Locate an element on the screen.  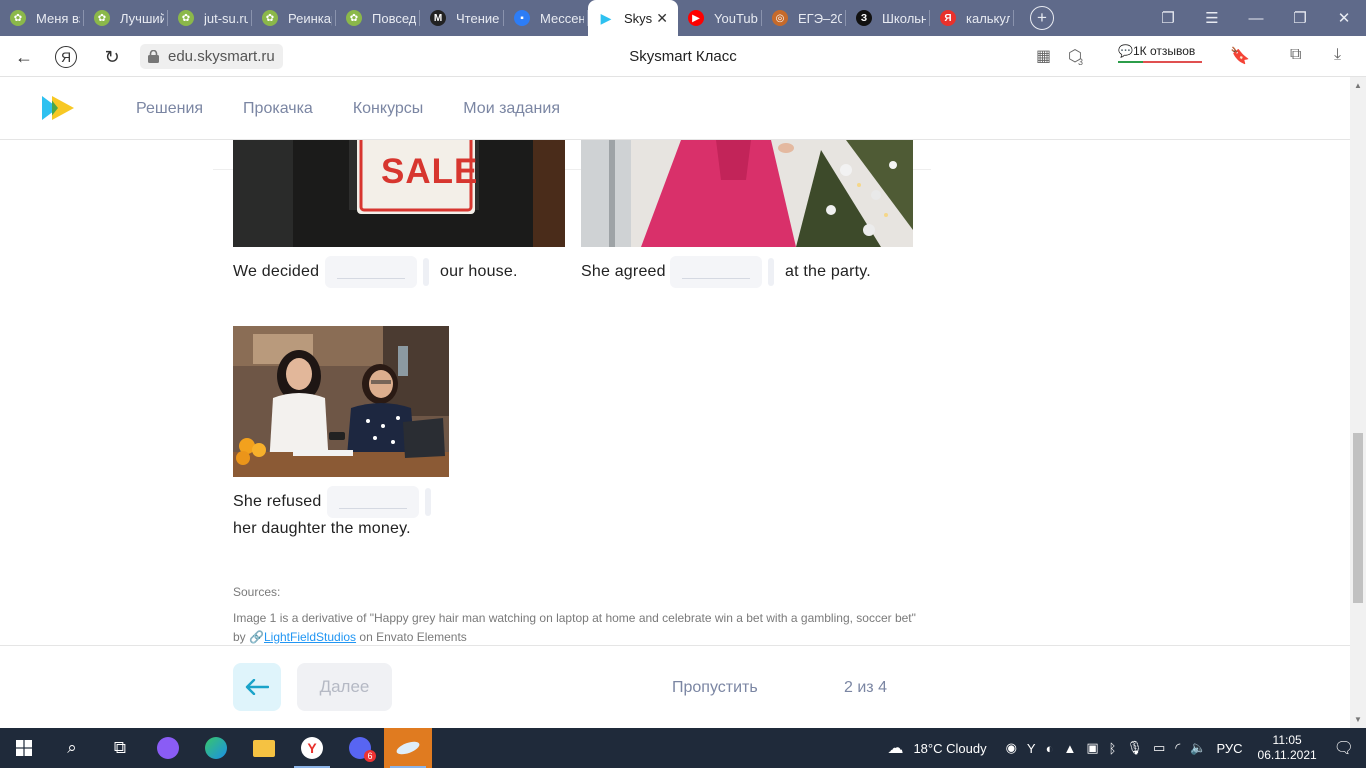
browser-tab: ✿ Реинкар is located at coordinates (294, 18).